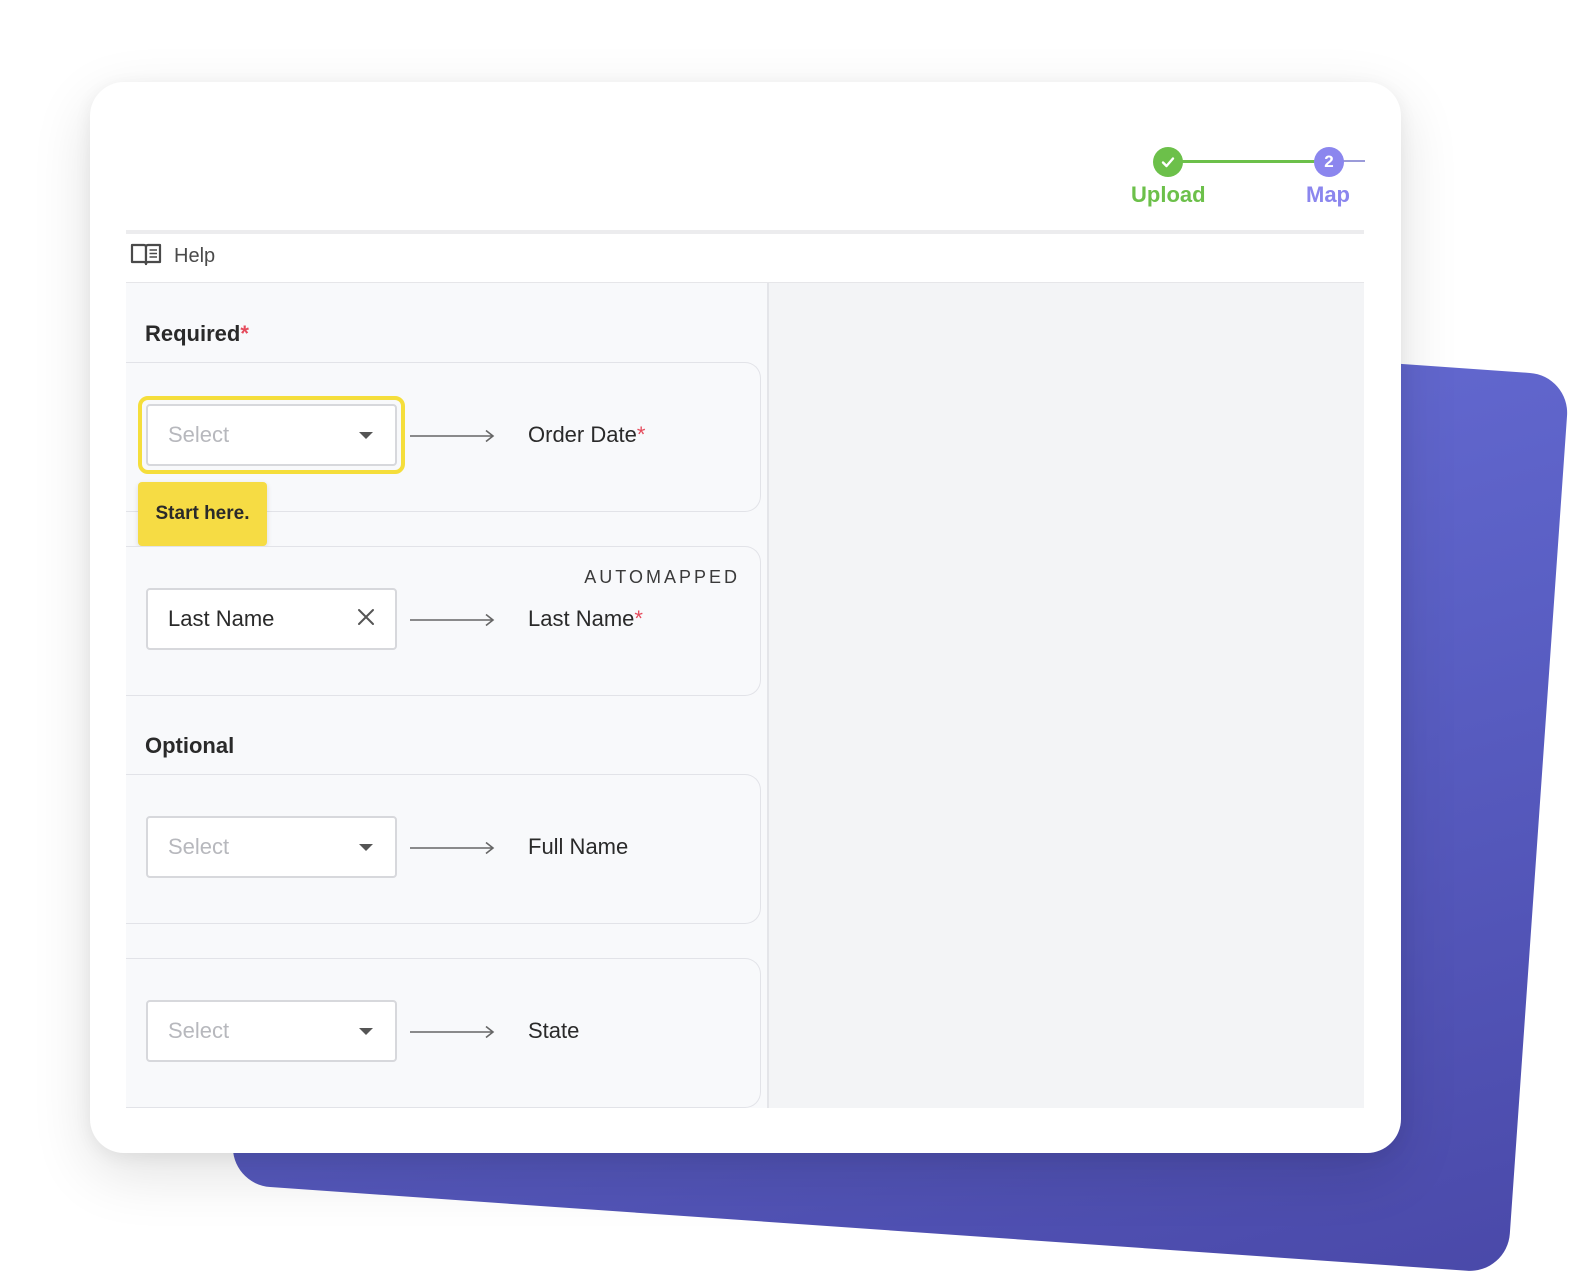  I want to click on column-select-full-name: Select, so click(271, 847).